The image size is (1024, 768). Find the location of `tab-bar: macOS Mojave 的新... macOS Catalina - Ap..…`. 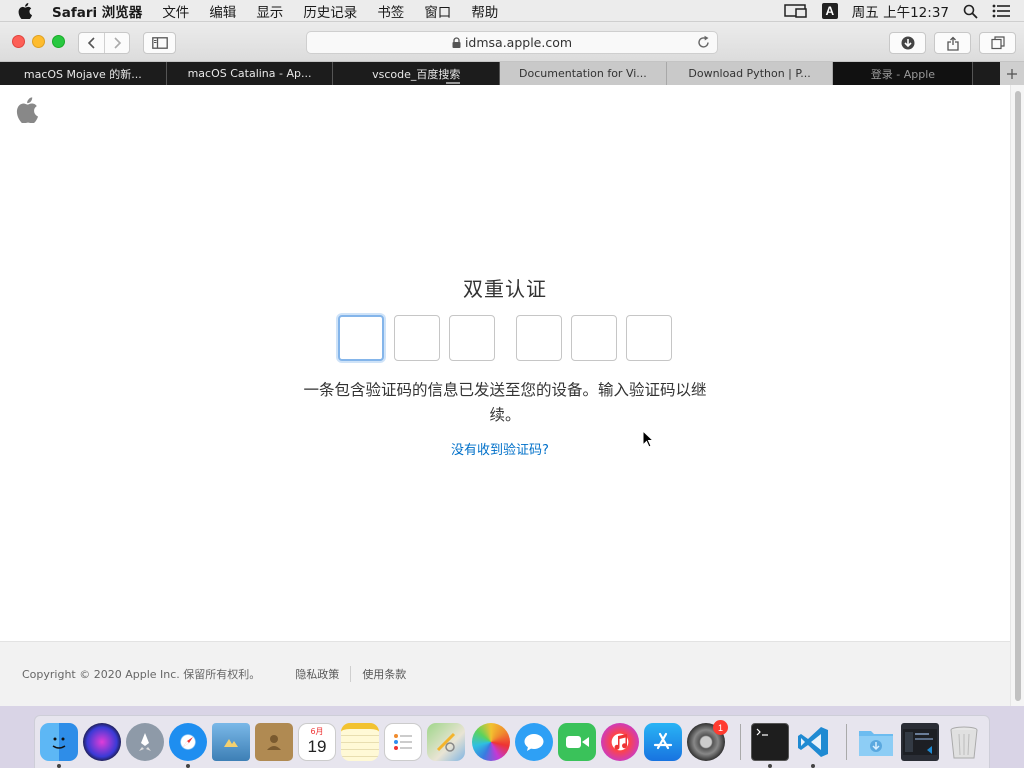

tab-bar: macOS Mojave 的新... macOS Catalina - Ap..… is located at coordinates (512, 73).